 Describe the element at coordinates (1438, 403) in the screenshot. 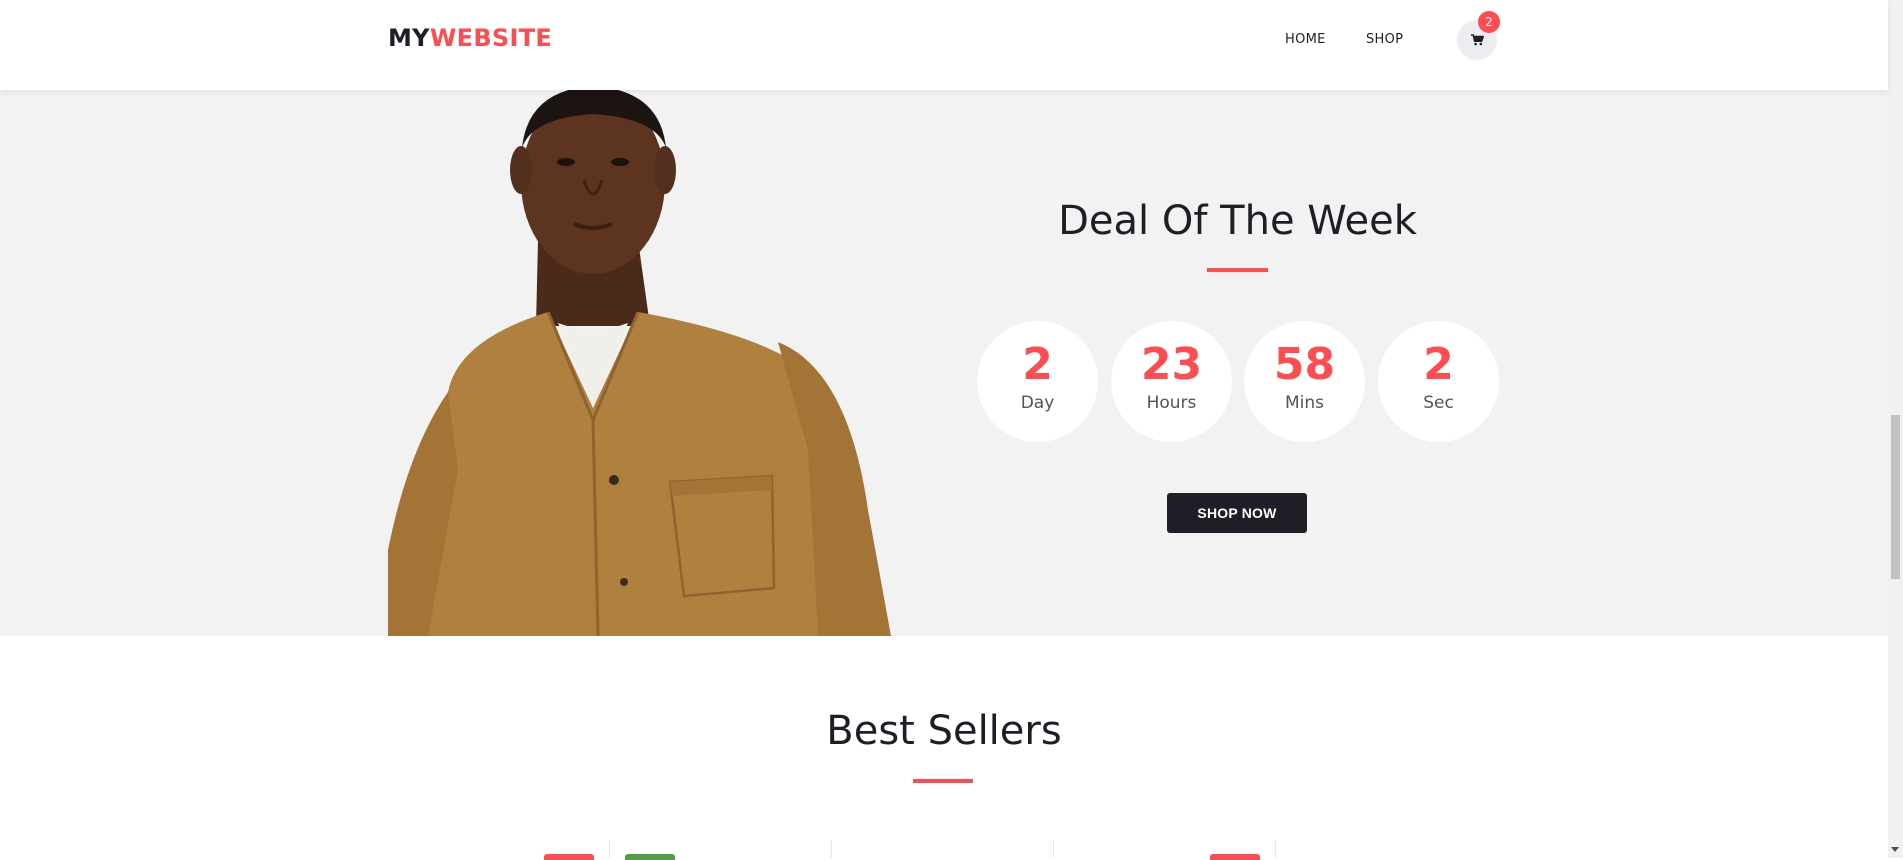

I see `timer-sec-label: Sec` at that location.